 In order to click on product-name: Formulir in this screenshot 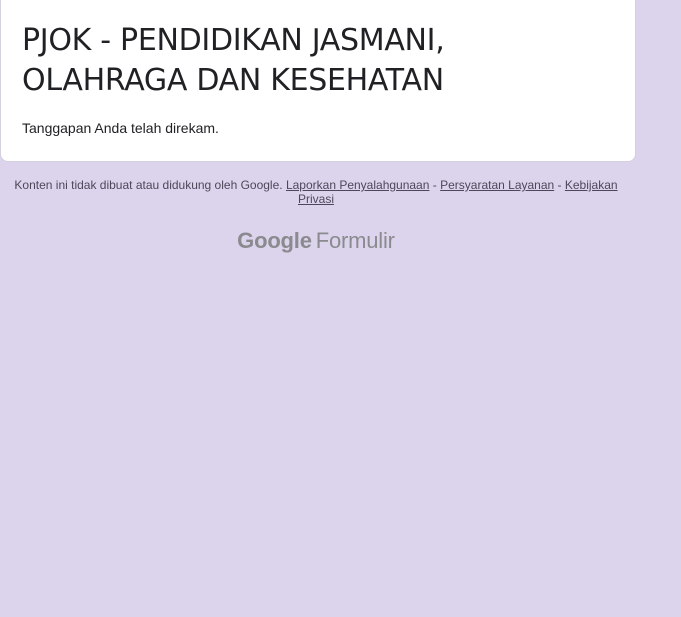, I will do `click(355, 240)`.